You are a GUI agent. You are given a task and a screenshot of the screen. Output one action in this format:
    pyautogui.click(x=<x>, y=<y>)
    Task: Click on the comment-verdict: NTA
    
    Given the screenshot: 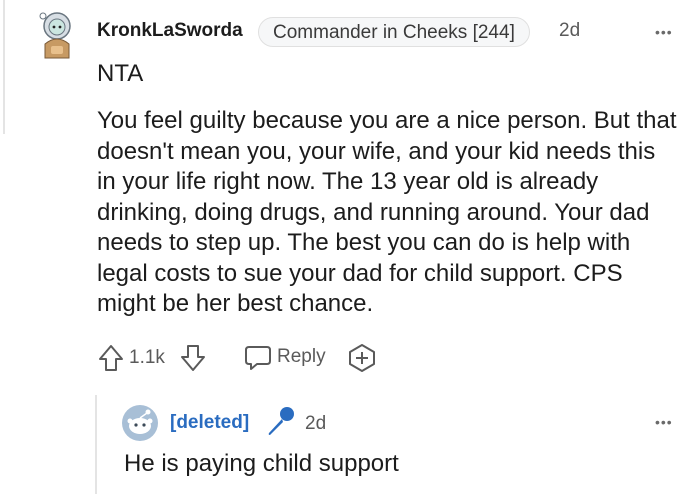 What is the action you would take?
    pyautogui.click(x=120, y=73)
    